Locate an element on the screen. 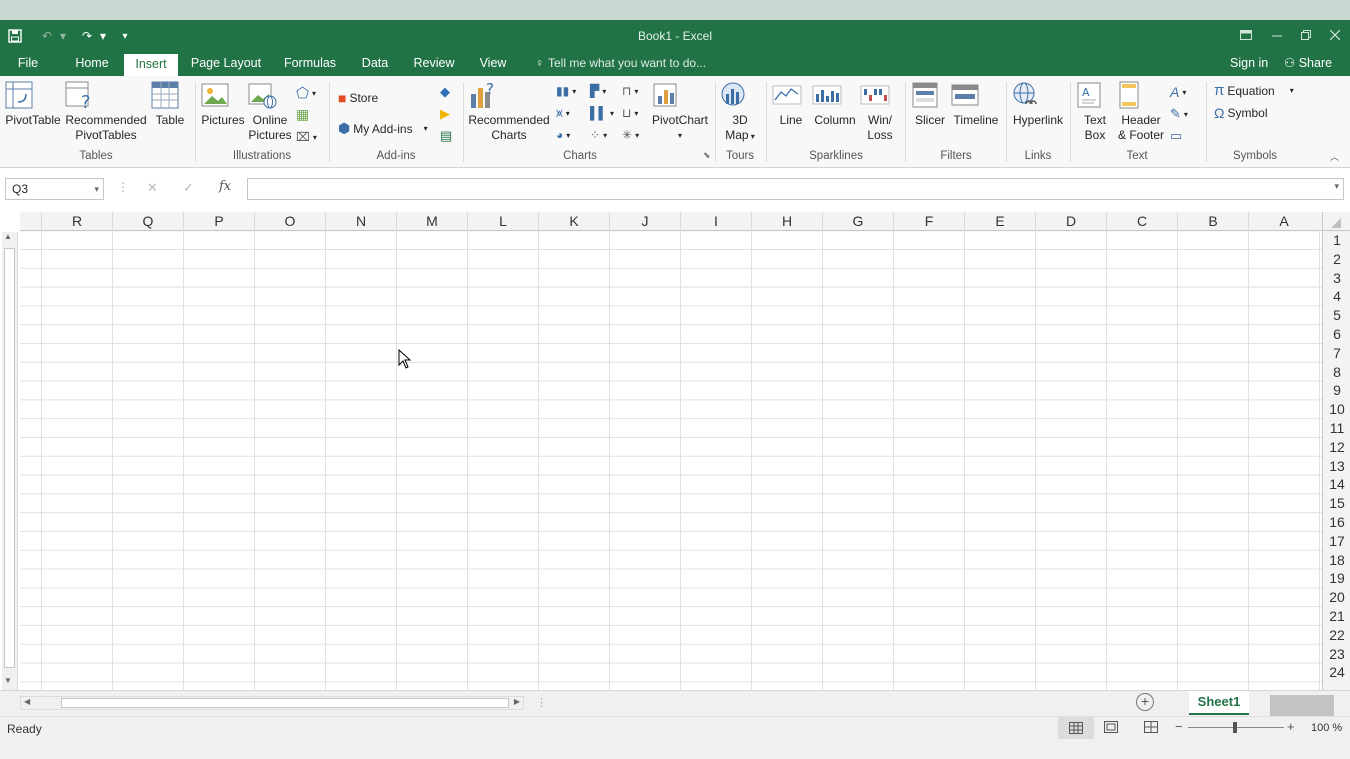 This screenshot has width=1350, height=759. tab-review: Review is located at coordinates (434, 64).